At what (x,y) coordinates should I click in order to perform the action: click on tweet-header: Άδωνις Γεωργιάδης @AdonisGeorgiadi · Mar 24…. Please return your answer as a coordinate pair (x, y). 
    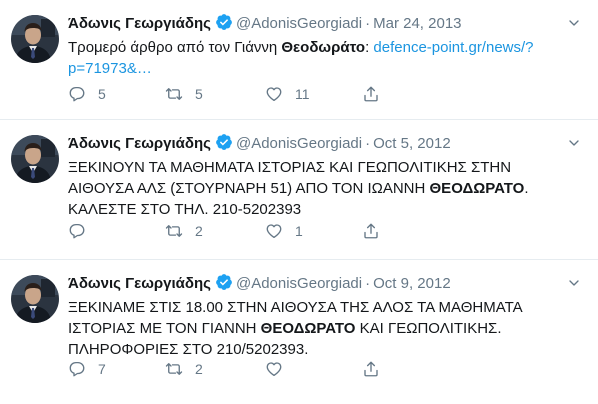
    Looking at the image, I should click on (333, 24).